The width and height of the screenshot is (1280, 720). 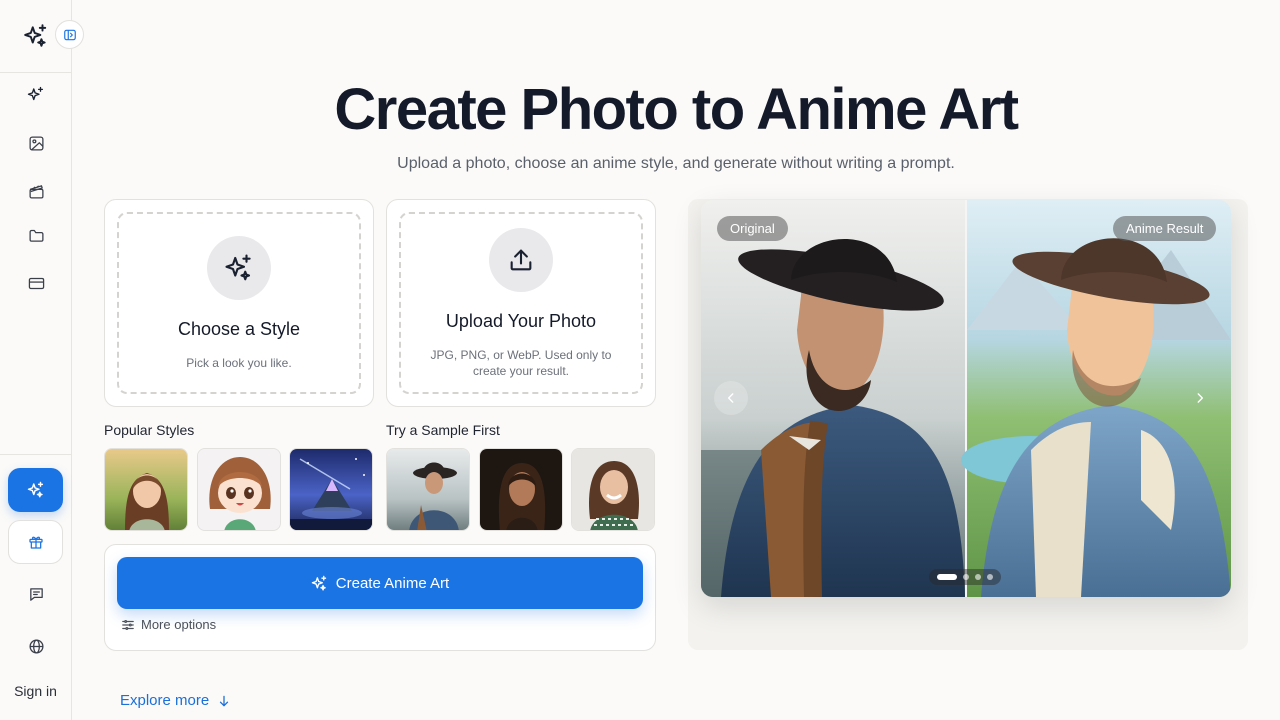 I want to click on create-button-label: Create Anime Art, so click(x=392, y=583).